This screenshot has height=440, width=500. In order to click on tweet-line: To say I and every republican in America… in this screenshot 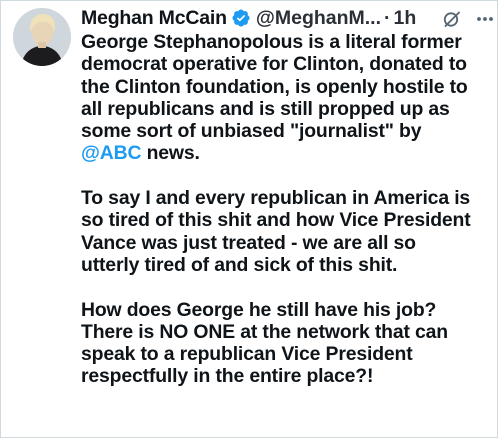, I will do `click(276, 198)`.